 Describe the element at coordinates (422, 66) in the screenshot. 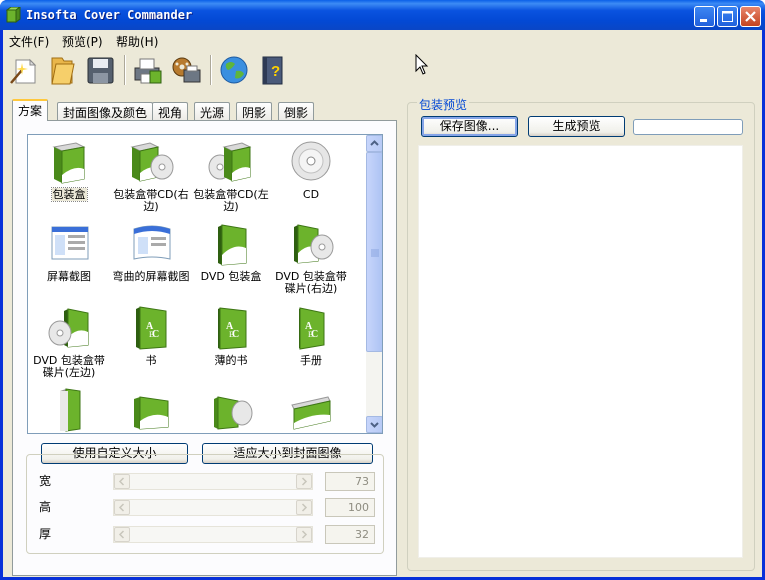

I see `mouse-cursor` at that location.